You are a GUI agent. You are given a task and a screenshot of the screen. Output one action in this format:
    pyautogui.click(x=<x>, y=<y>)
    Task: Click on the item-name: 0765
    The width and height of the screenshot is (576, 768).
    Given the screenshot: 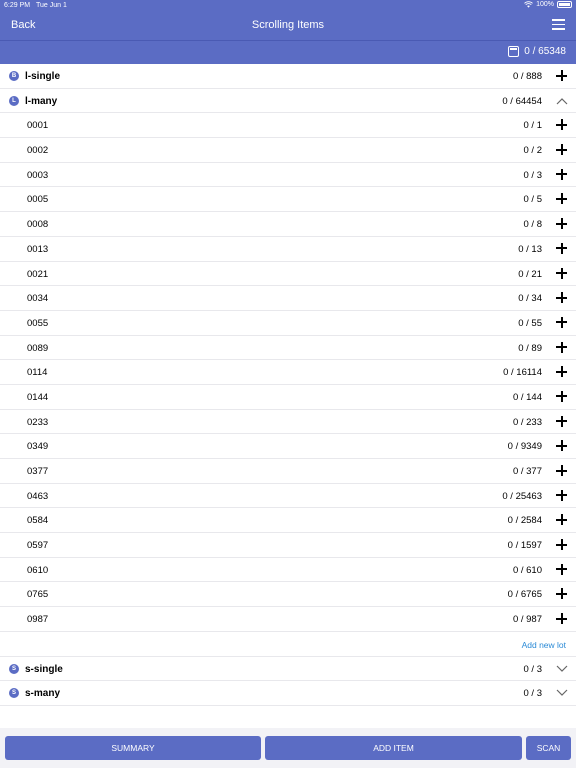 What is the action you would take?
    pyautogui.click(x=38, y=595)
    